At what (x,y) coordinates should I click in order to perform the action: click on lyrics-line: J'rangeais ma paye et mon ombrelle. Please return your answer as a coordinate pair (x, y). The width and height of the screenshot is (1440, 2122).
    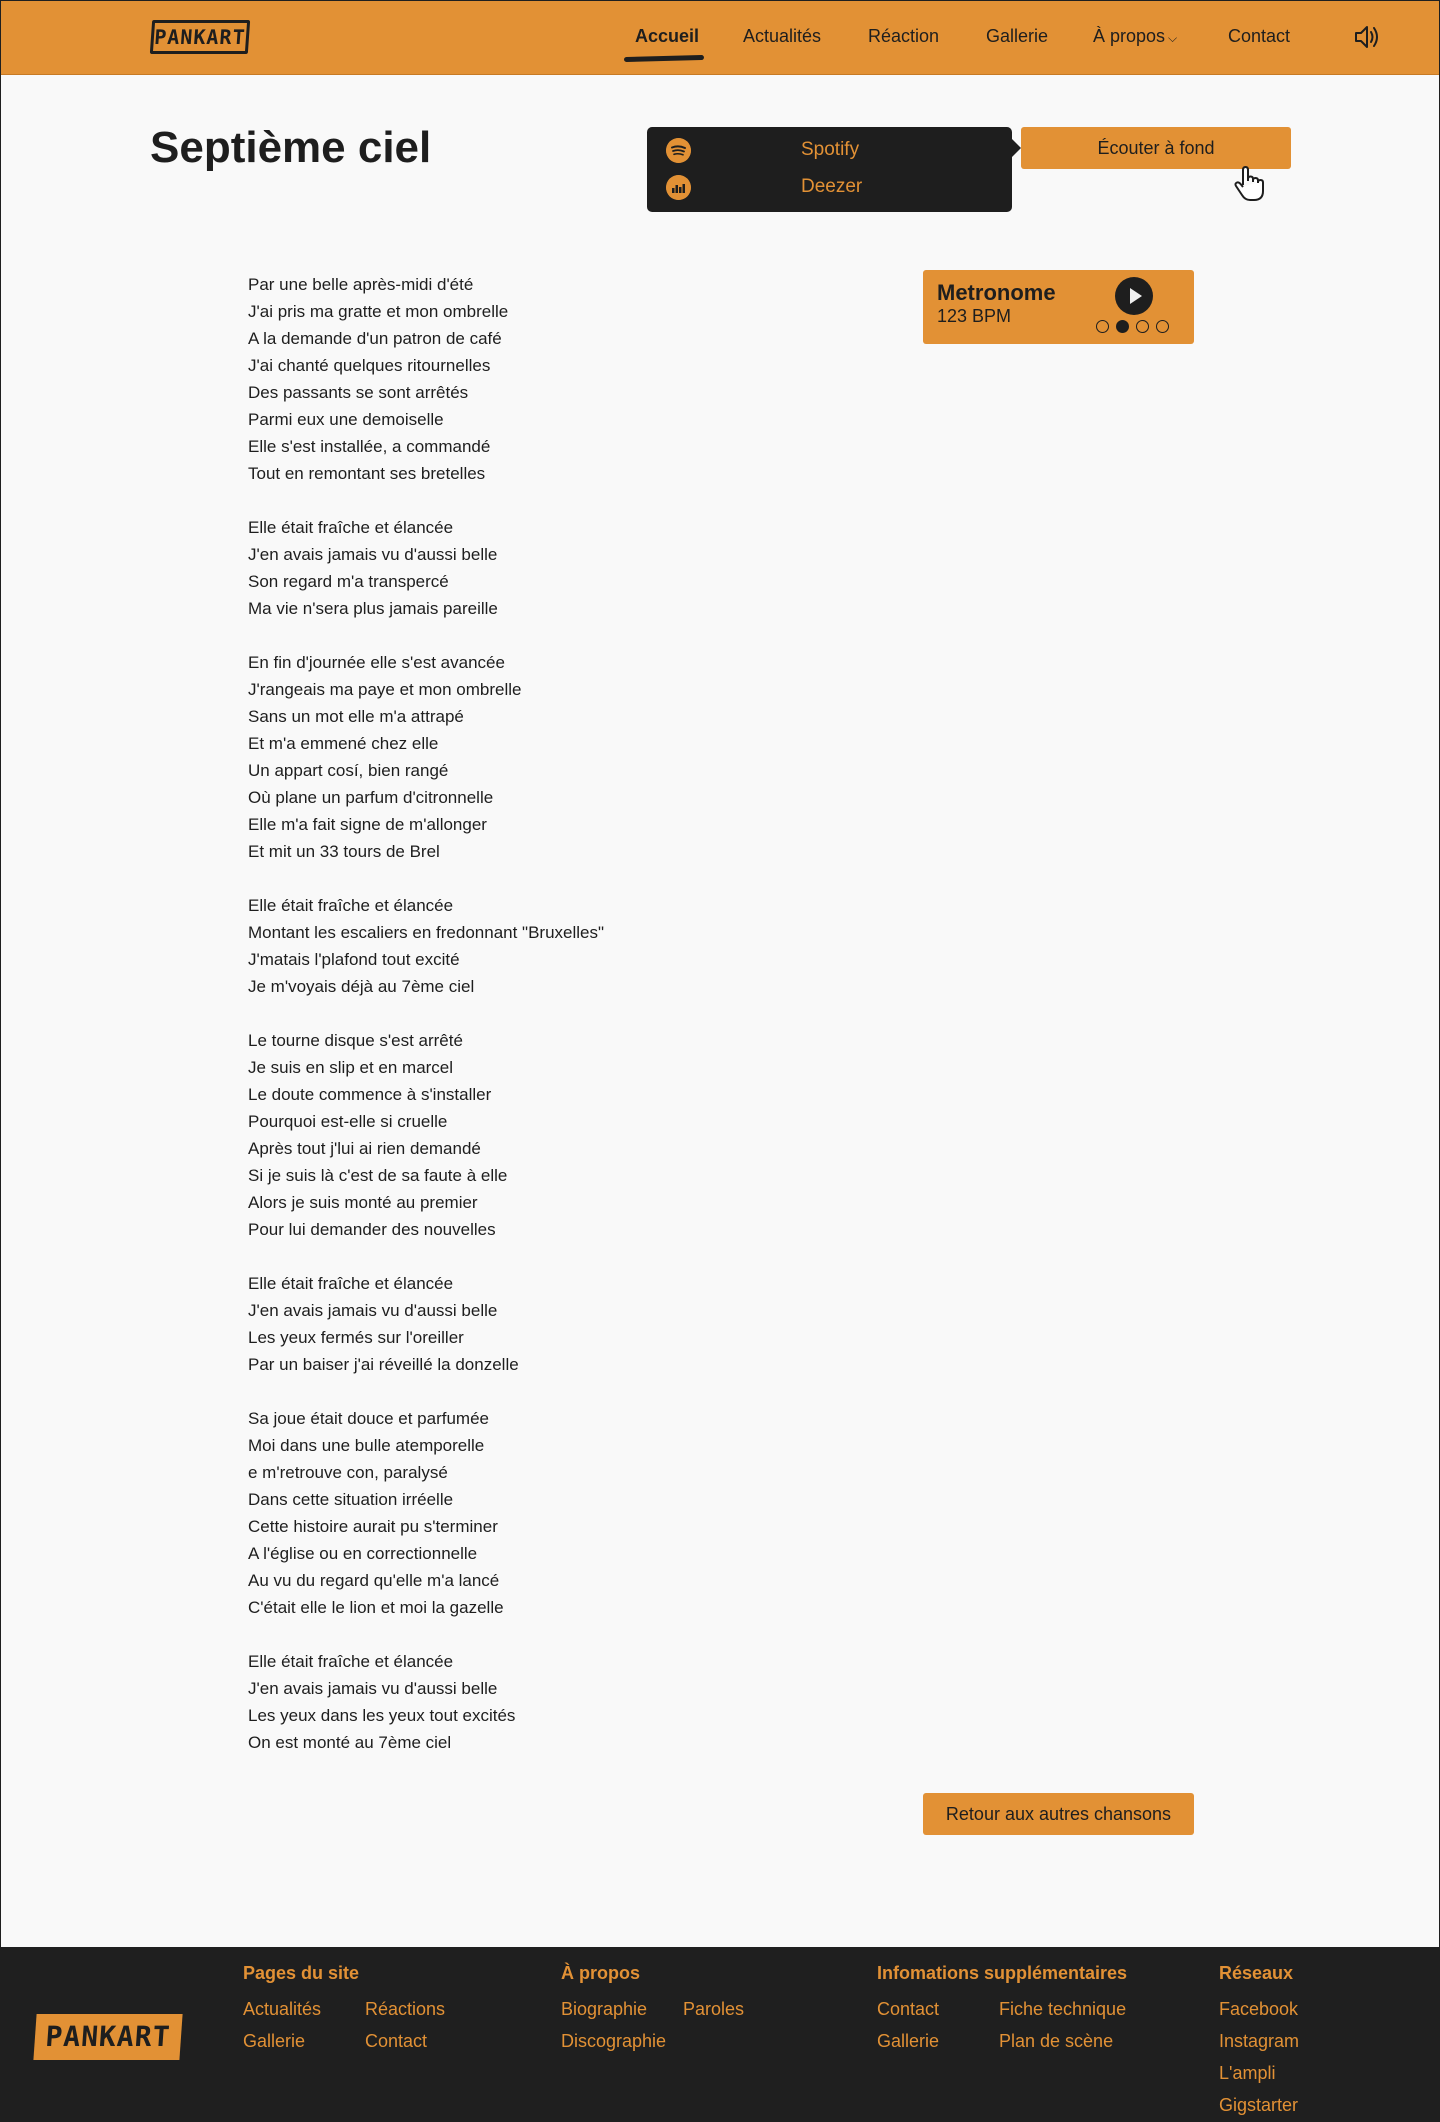
    Looking at the image, I should click on (385, 689).